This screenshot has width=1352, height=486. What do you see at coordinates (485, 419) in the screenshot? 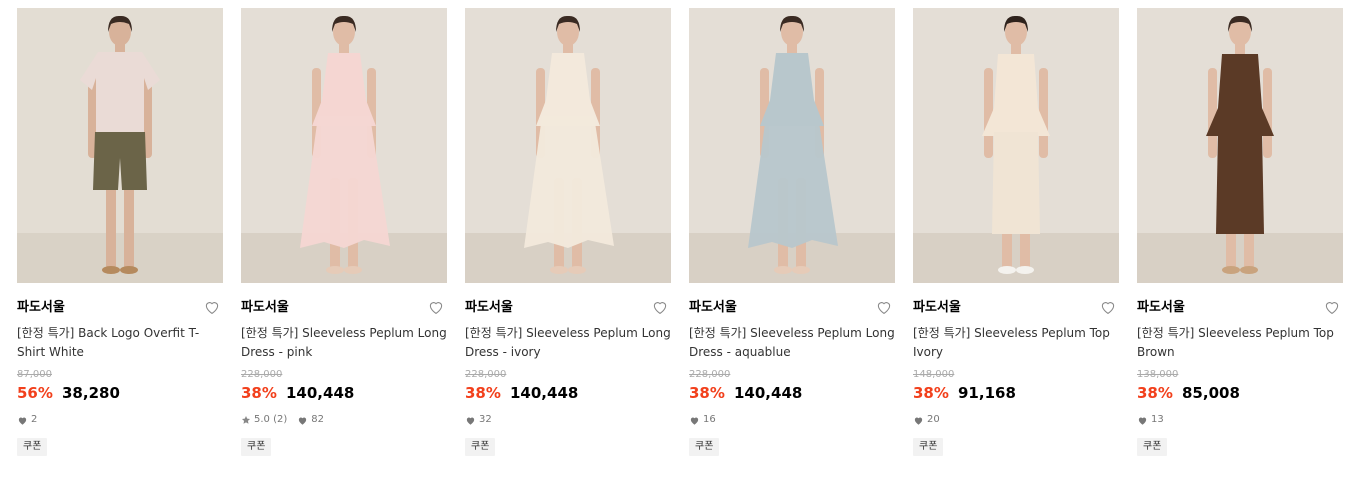
I see `likes-count: 32` at bounding box center [485, 419].